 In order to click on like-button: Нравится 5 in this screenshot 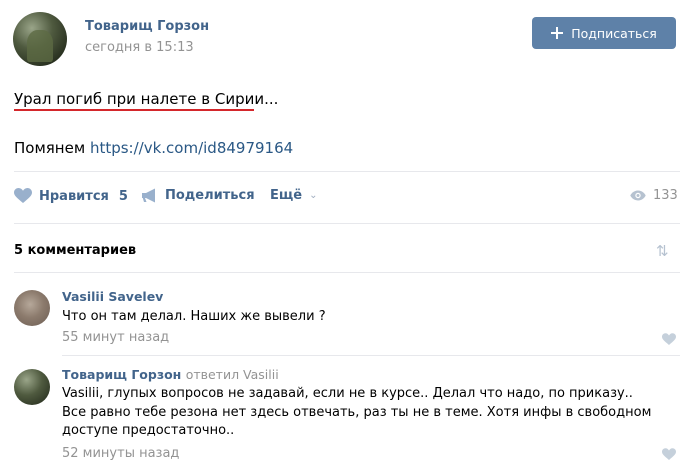, I will do `click(71, 196)`.